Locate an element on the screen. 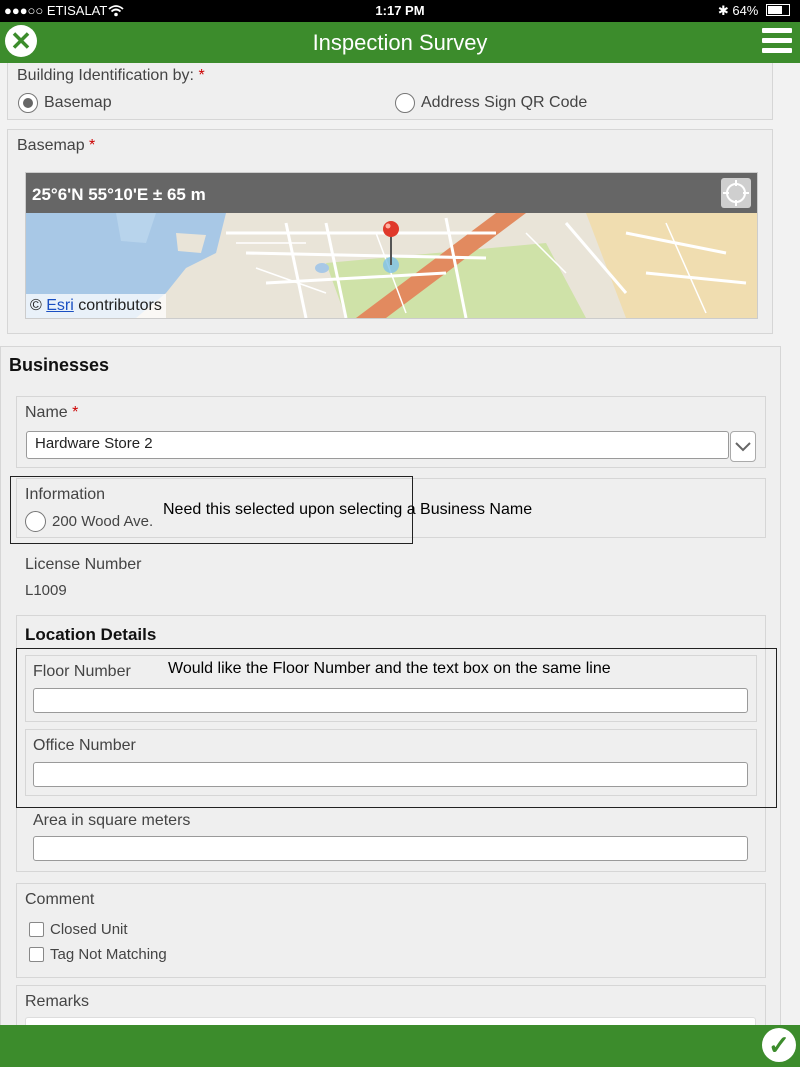 Image resolution: width=800 pixels, height=1067 pixels. battery-percent: 64% is located at coordinates (745, 10).